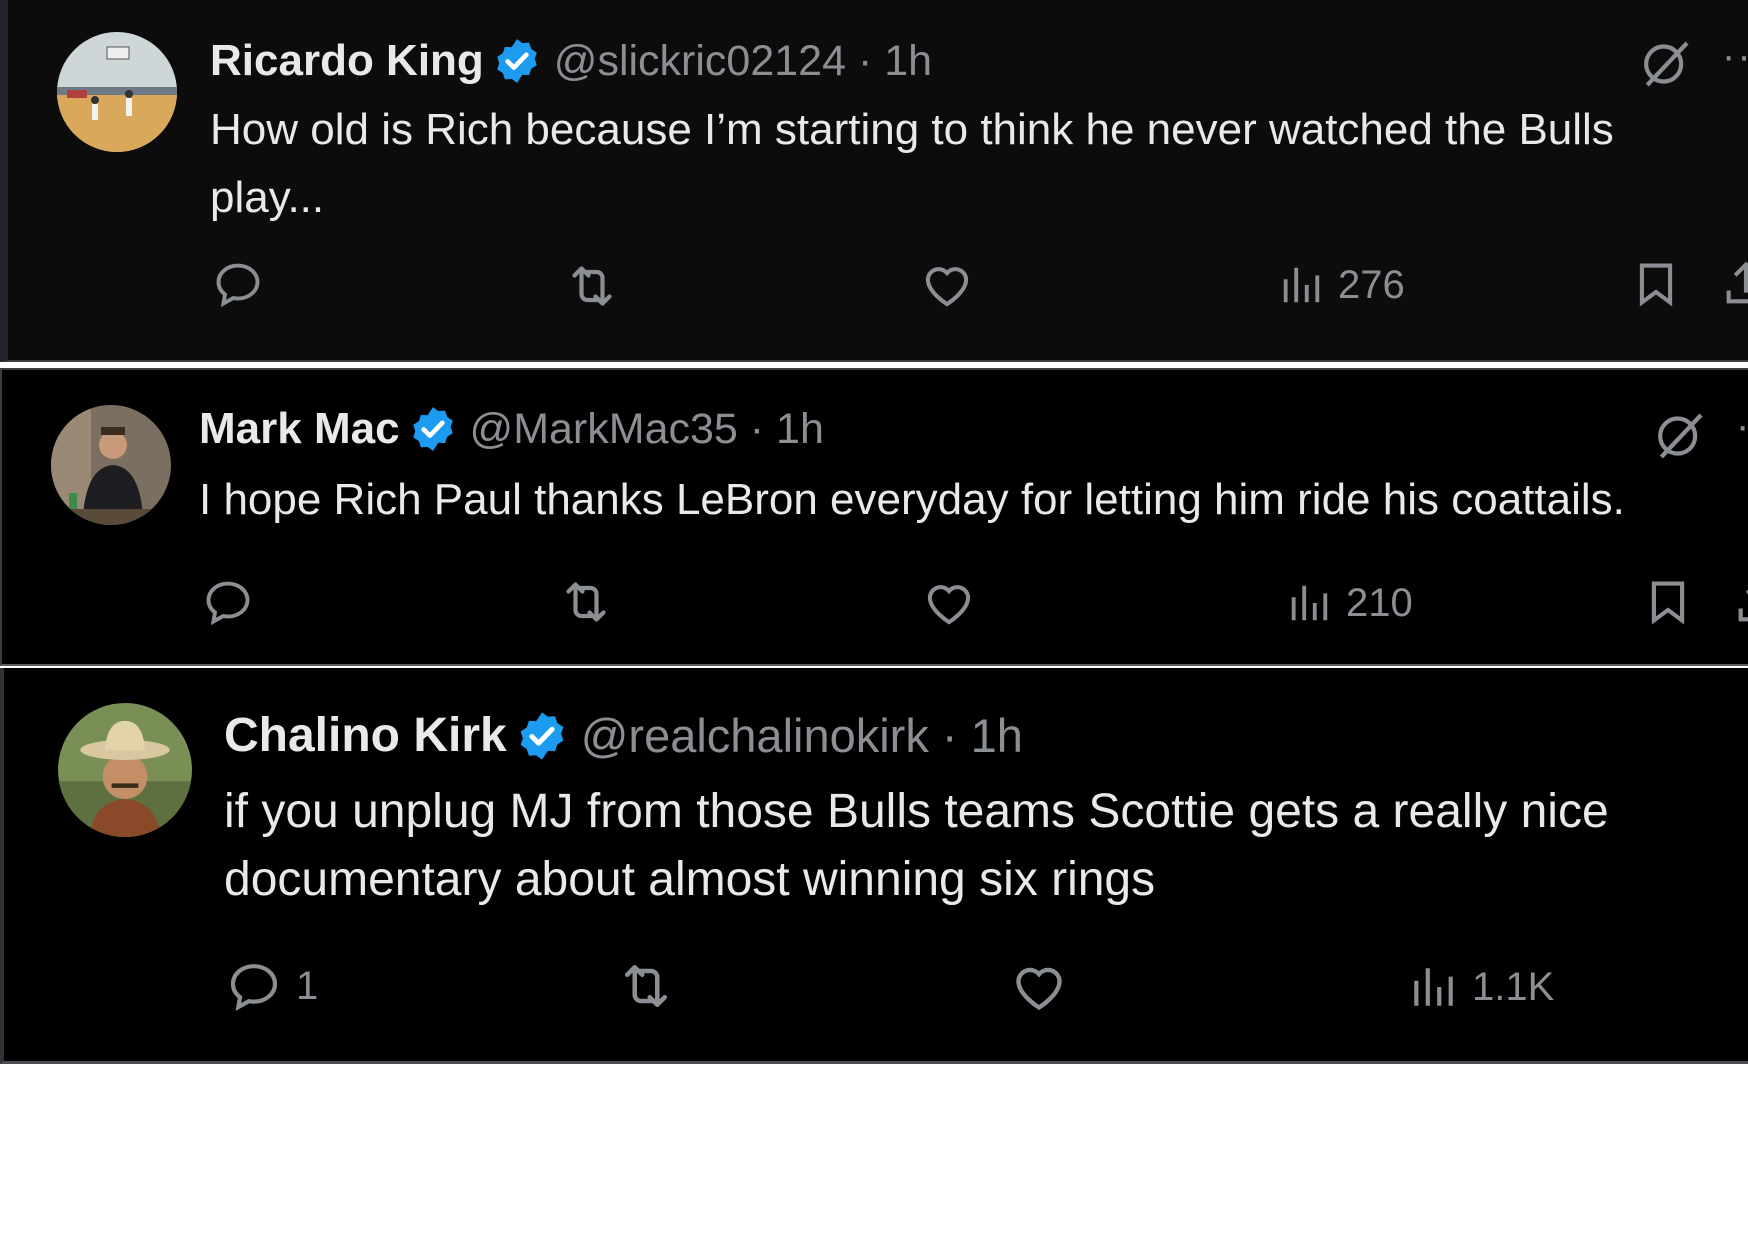 Image resolution: width=1748 pixels, height=1240 pixels. What do you see at coordinates (743, 61) in the screenshot?
I see `handle-time: @slickric02124 · 1h` at bounding box center [743, 61].